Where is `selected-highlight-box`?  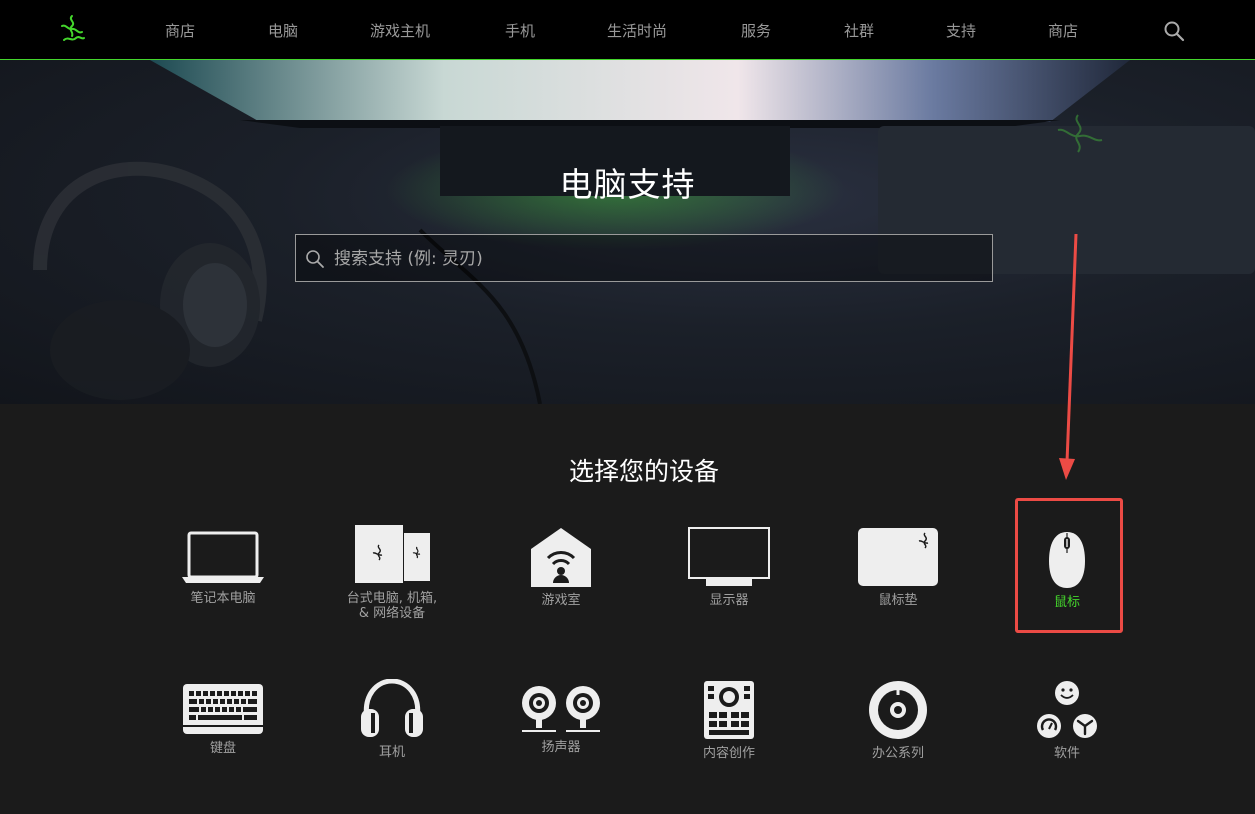 selected-highlight-box is located at coordinates (1069, 565).